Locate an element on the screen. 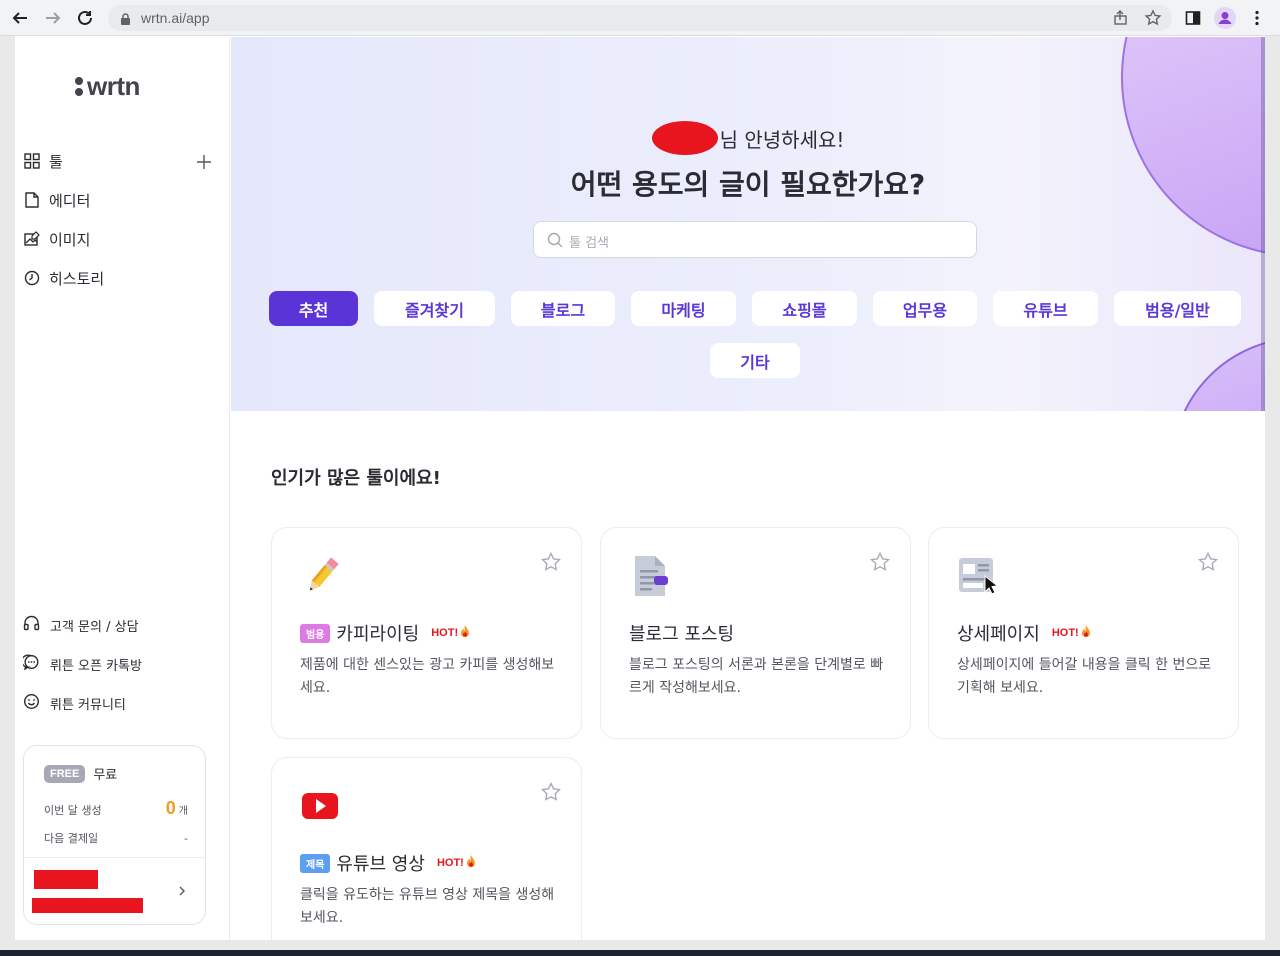  category-chip-blog: 블로그 is located at coordinates (563, 308).